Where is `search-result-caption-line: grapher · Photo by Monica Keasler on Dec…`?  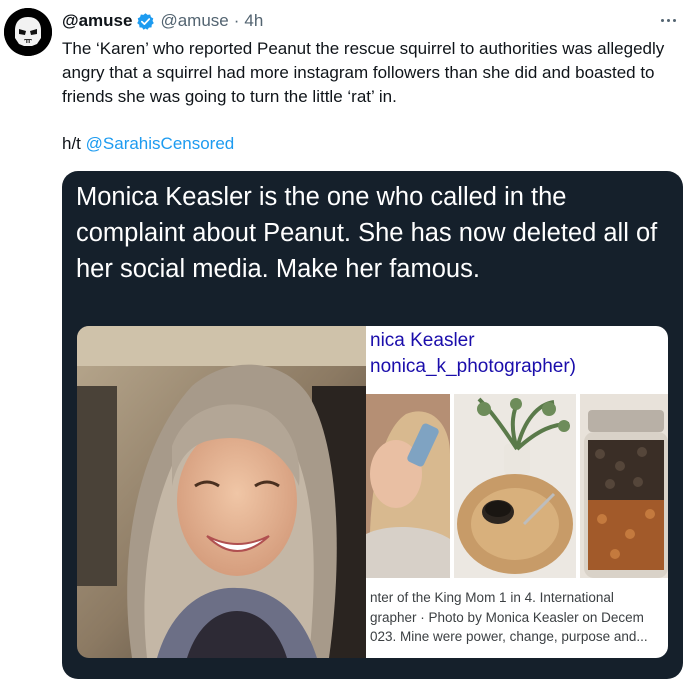 search-result-caption-line: grapher · Photo by Monica Keasler on Dec… is located at coordinates (507, 617).